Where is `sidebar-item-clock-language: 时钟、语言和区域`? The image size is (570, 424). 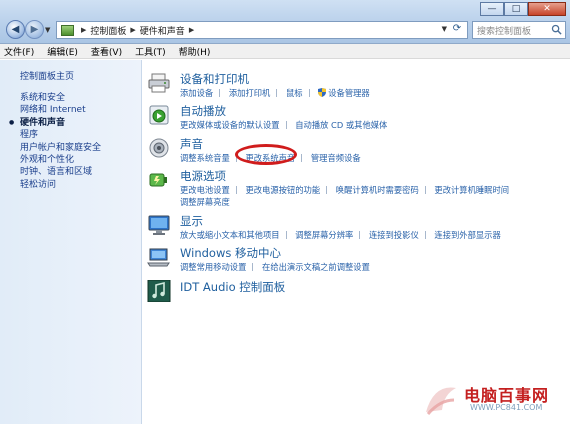
sidebar-item-clock-language: 时钟、语言和区域 is located at coordinates (60, 172).